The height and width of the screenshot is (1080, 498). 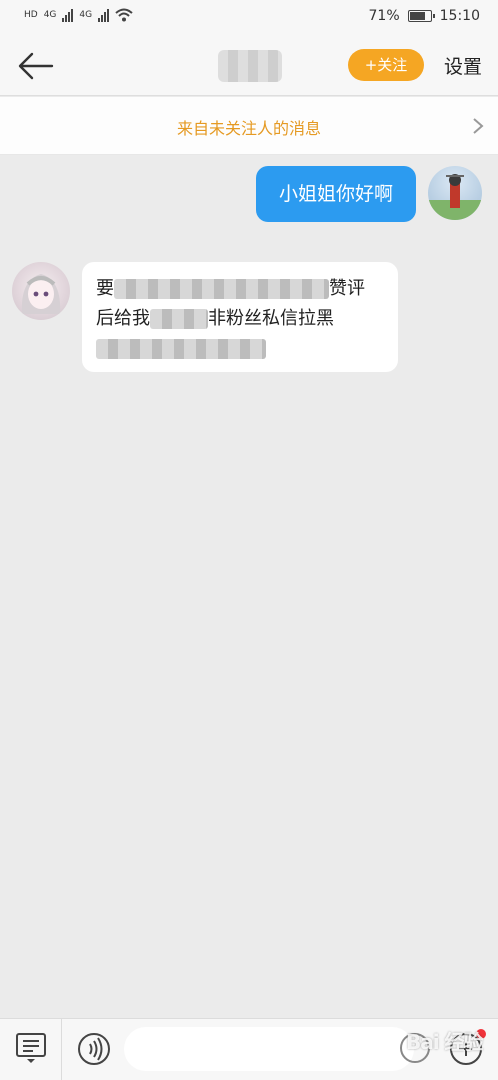 I want to click on message-text: 后给我, so click(x=123, y=318).